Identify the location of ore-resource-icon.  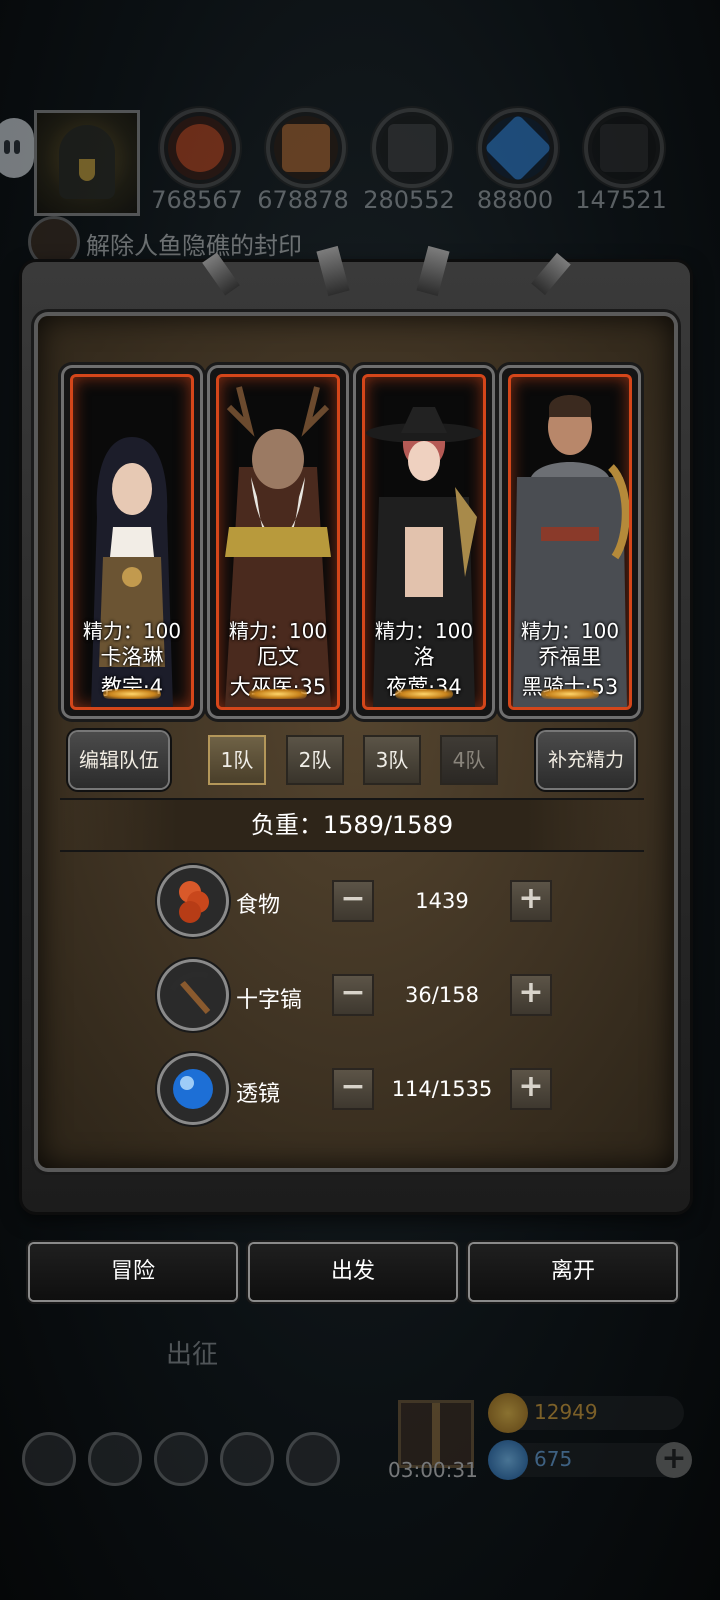
(624, 148).